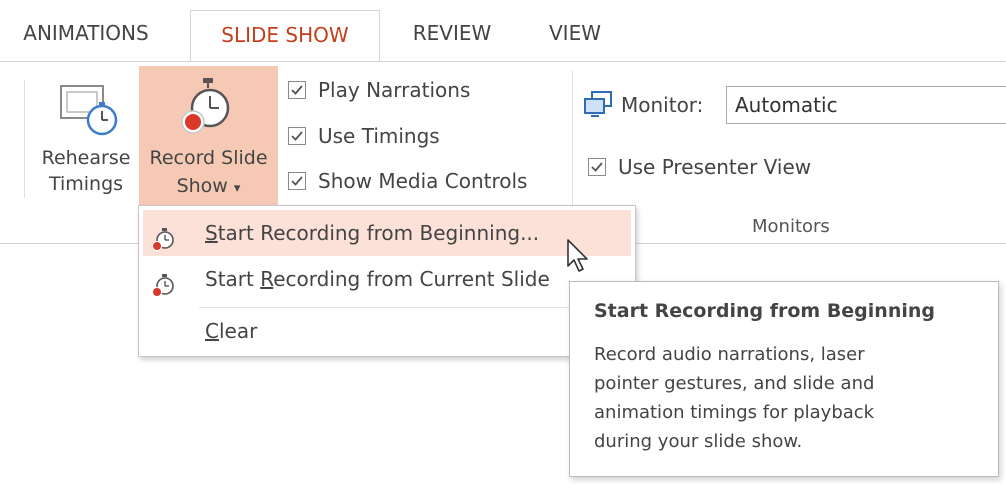 This screenshot has height=484, width=1006. What do you see at coordinates (734, 383) in the screenshot?
I see `tooltip-description-line: pointer gestures, and slide and` at bounding box center [734, 383].